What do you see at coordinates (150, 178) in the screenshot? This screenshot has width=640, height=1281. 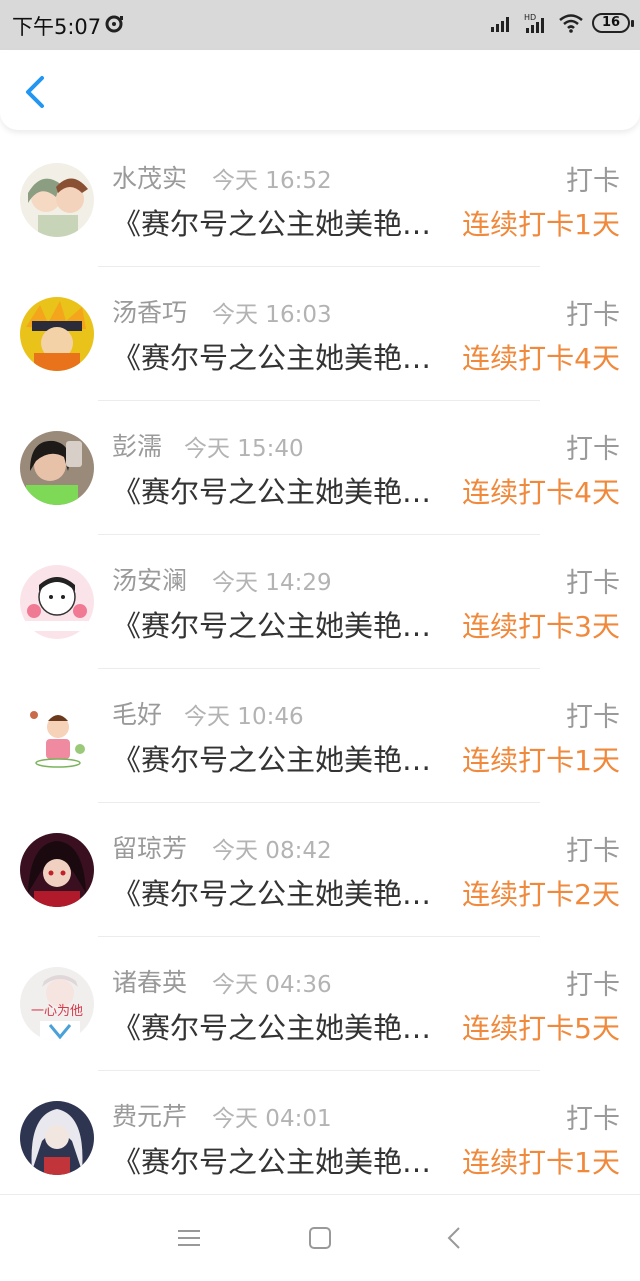 I see `user-name: 水茂实` at bounding box center [150, 178].